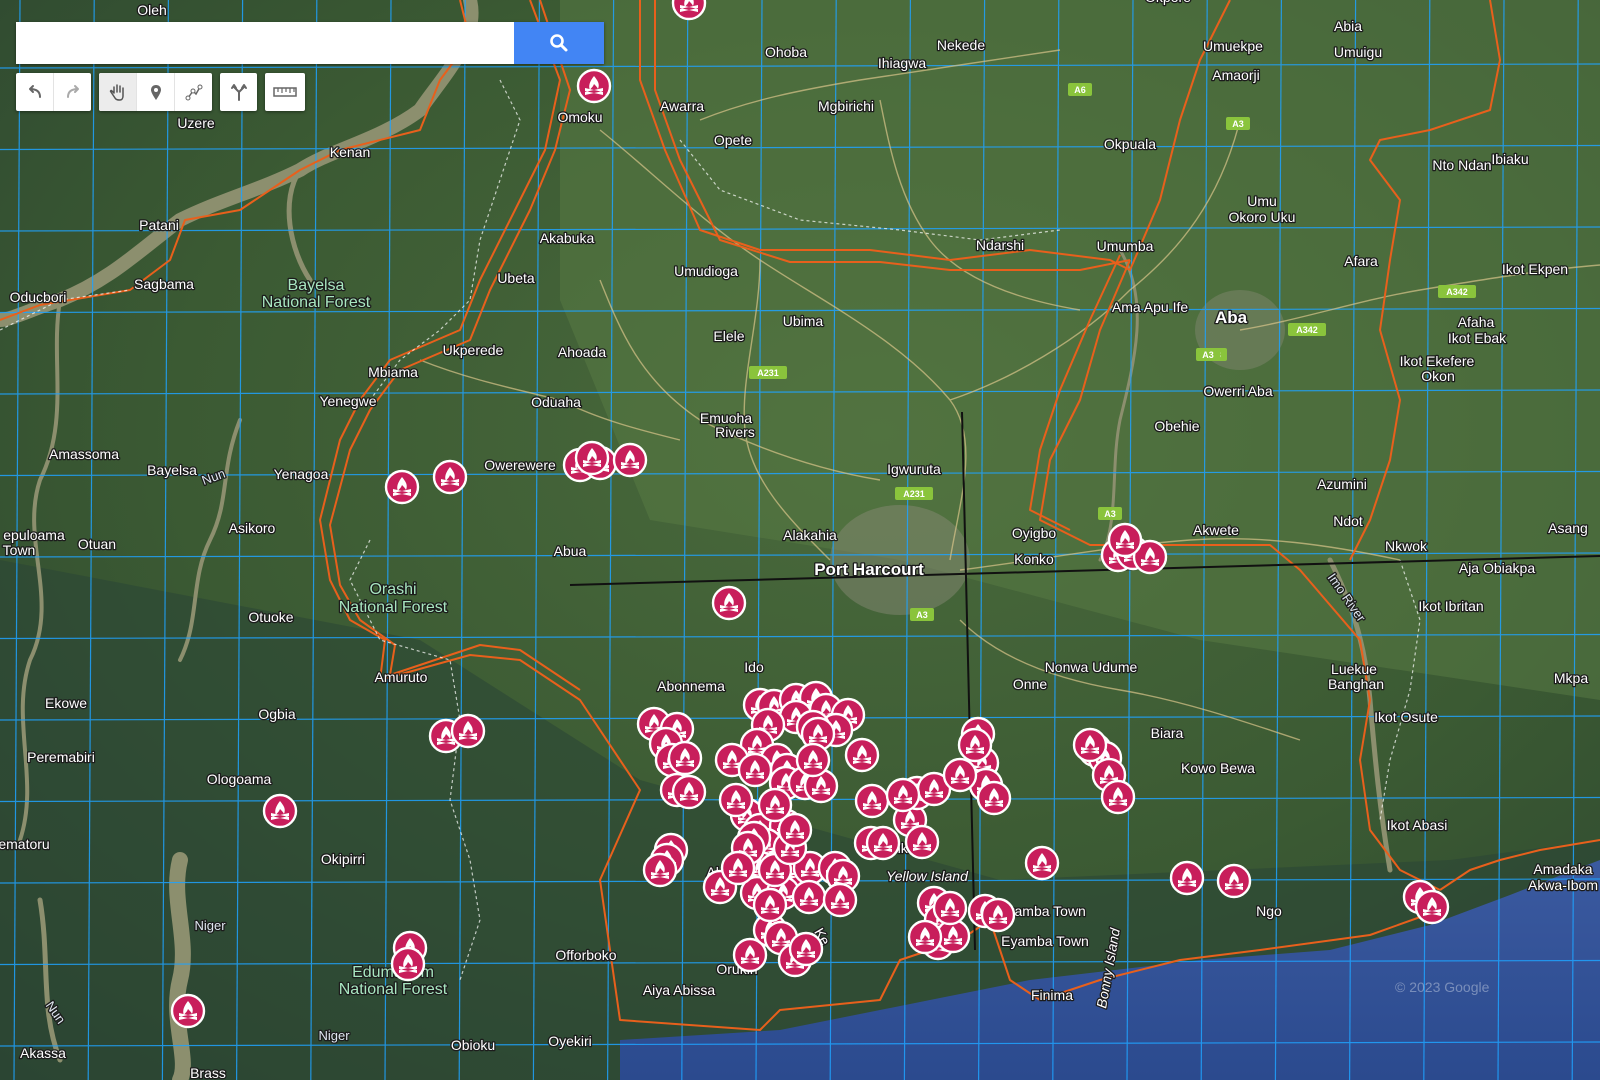  I want to click on hand-icon, so click(116, 92).